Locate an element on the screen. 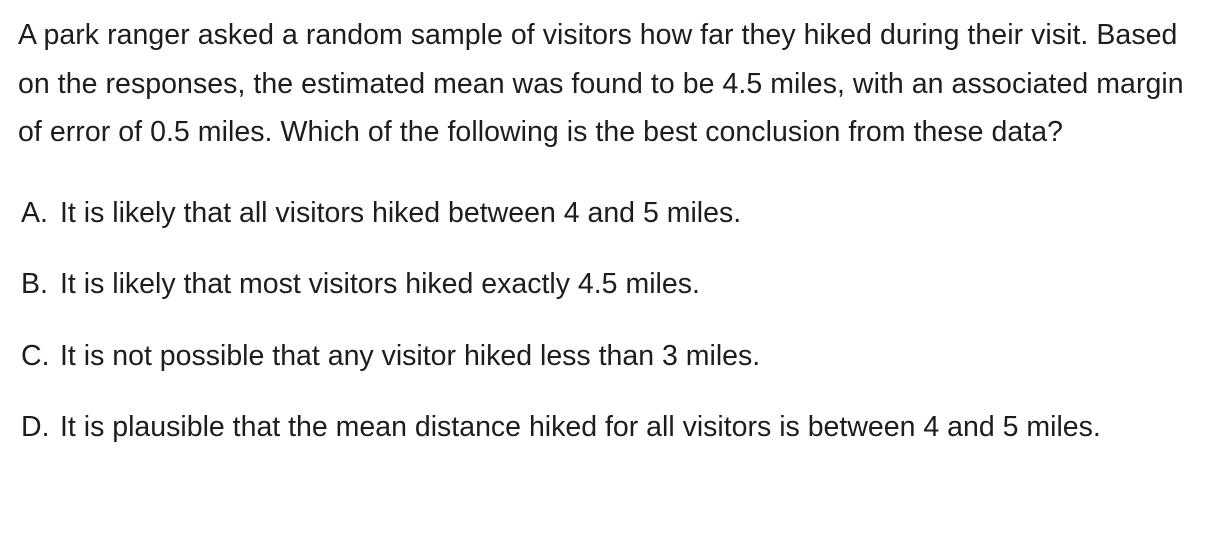  option-letter: D. is located at coordinates (35, 427).